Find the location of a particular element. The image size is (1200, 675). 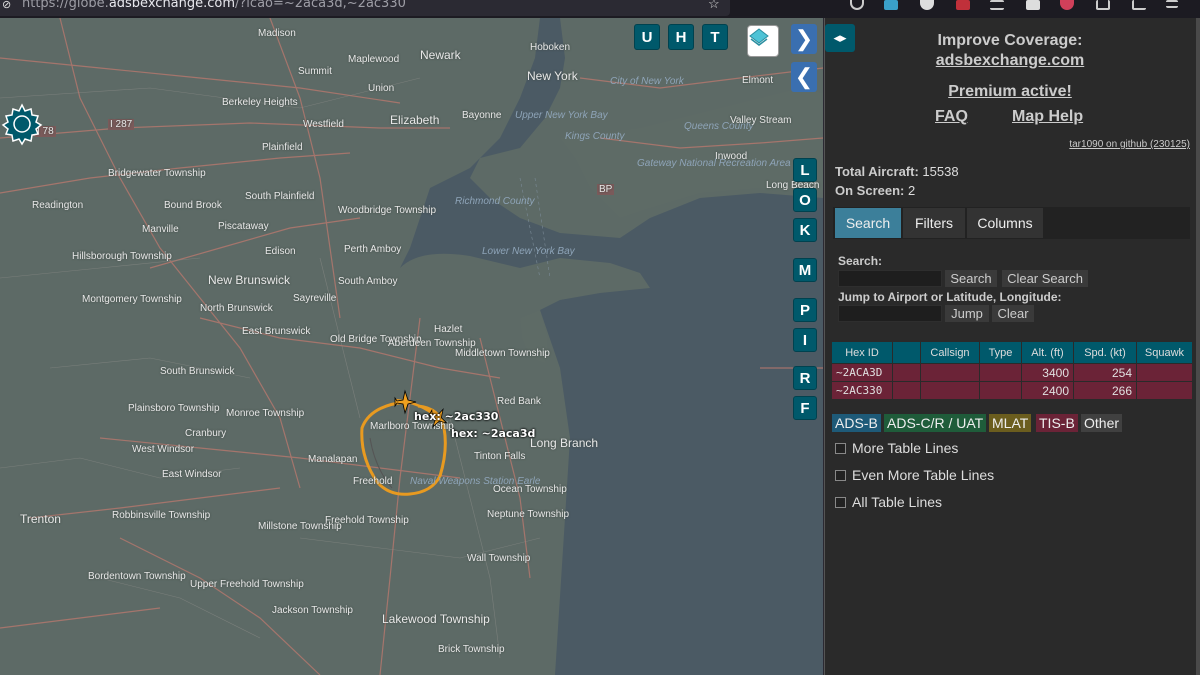

legend-other: Other is located at coordinates (1102, 423).